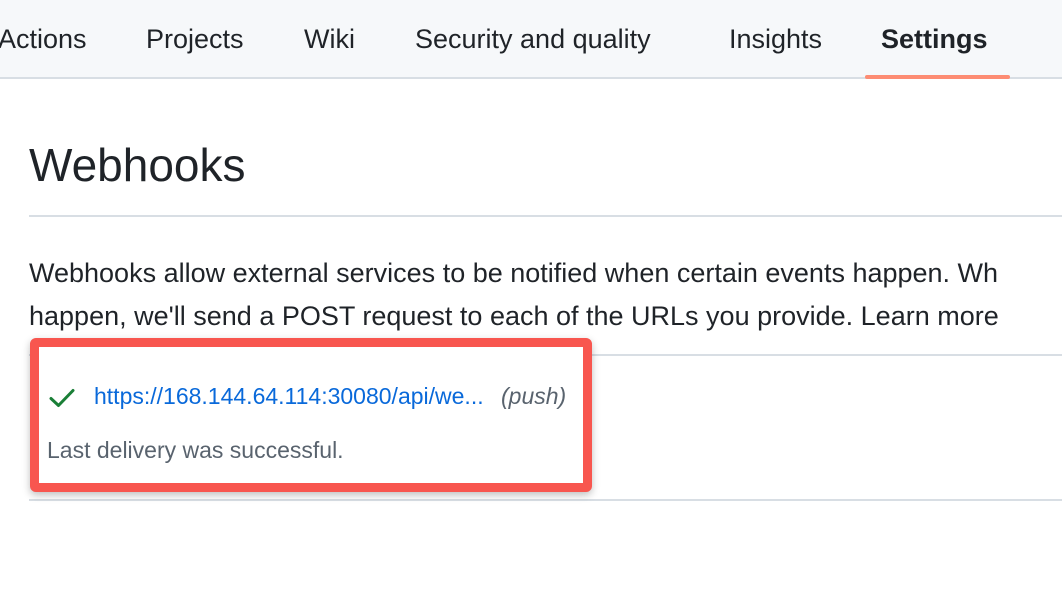 This screenshot has width=1062, height=594. I want to click on learn-more-link: Learn more, so click(930, 316).